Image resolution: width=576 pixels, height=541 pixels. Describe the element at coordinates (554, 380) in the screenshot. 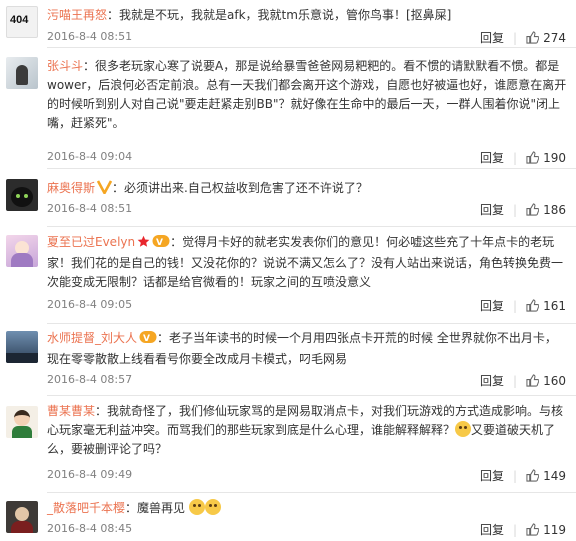

I see `like-count: 160` at that location.